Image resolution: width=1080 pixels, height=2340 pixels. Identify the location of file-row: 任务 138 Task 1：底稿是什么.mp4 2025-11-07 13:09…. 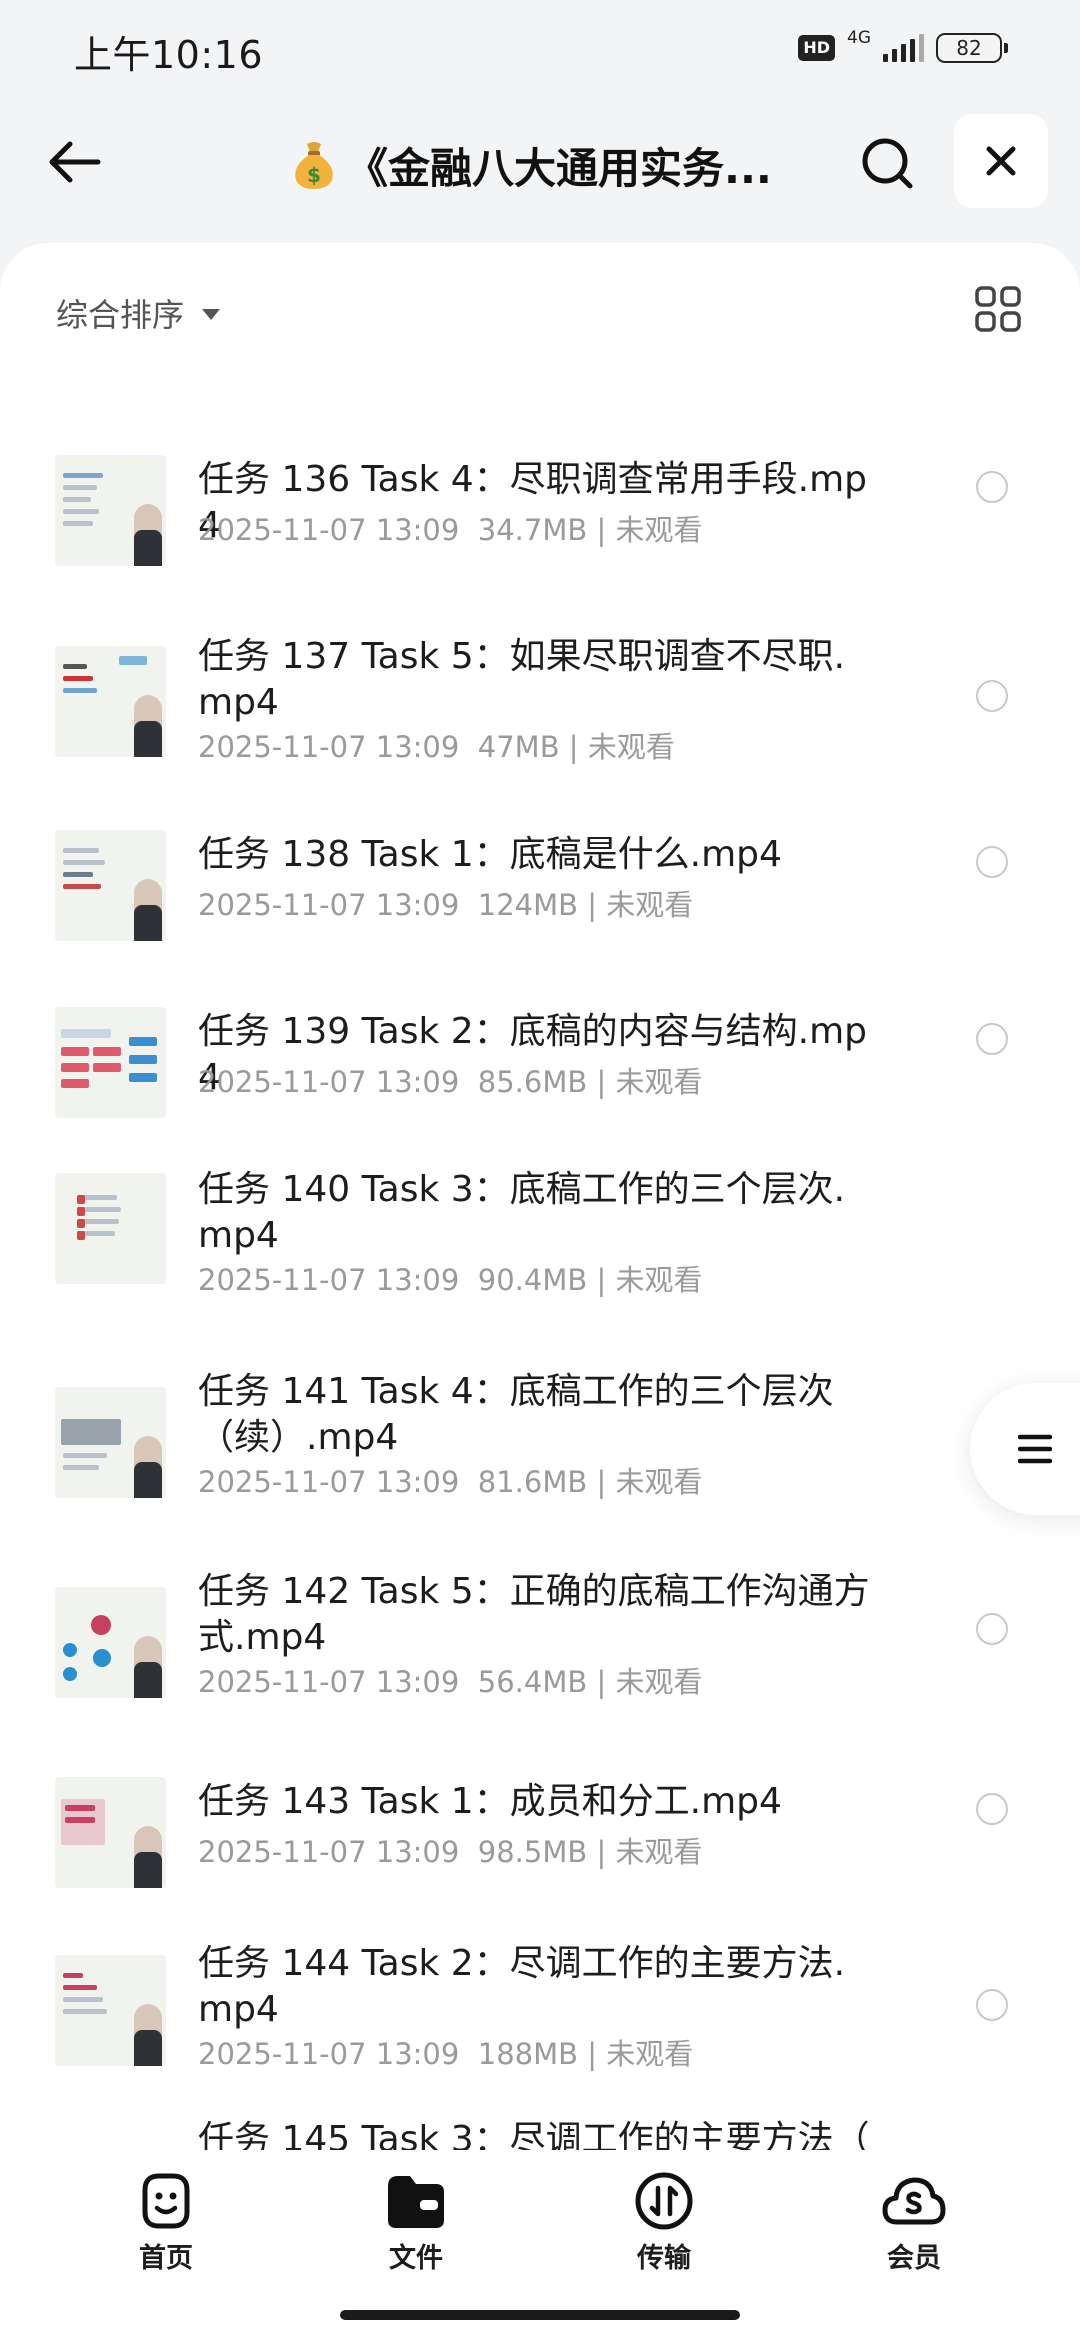
(540, 871).